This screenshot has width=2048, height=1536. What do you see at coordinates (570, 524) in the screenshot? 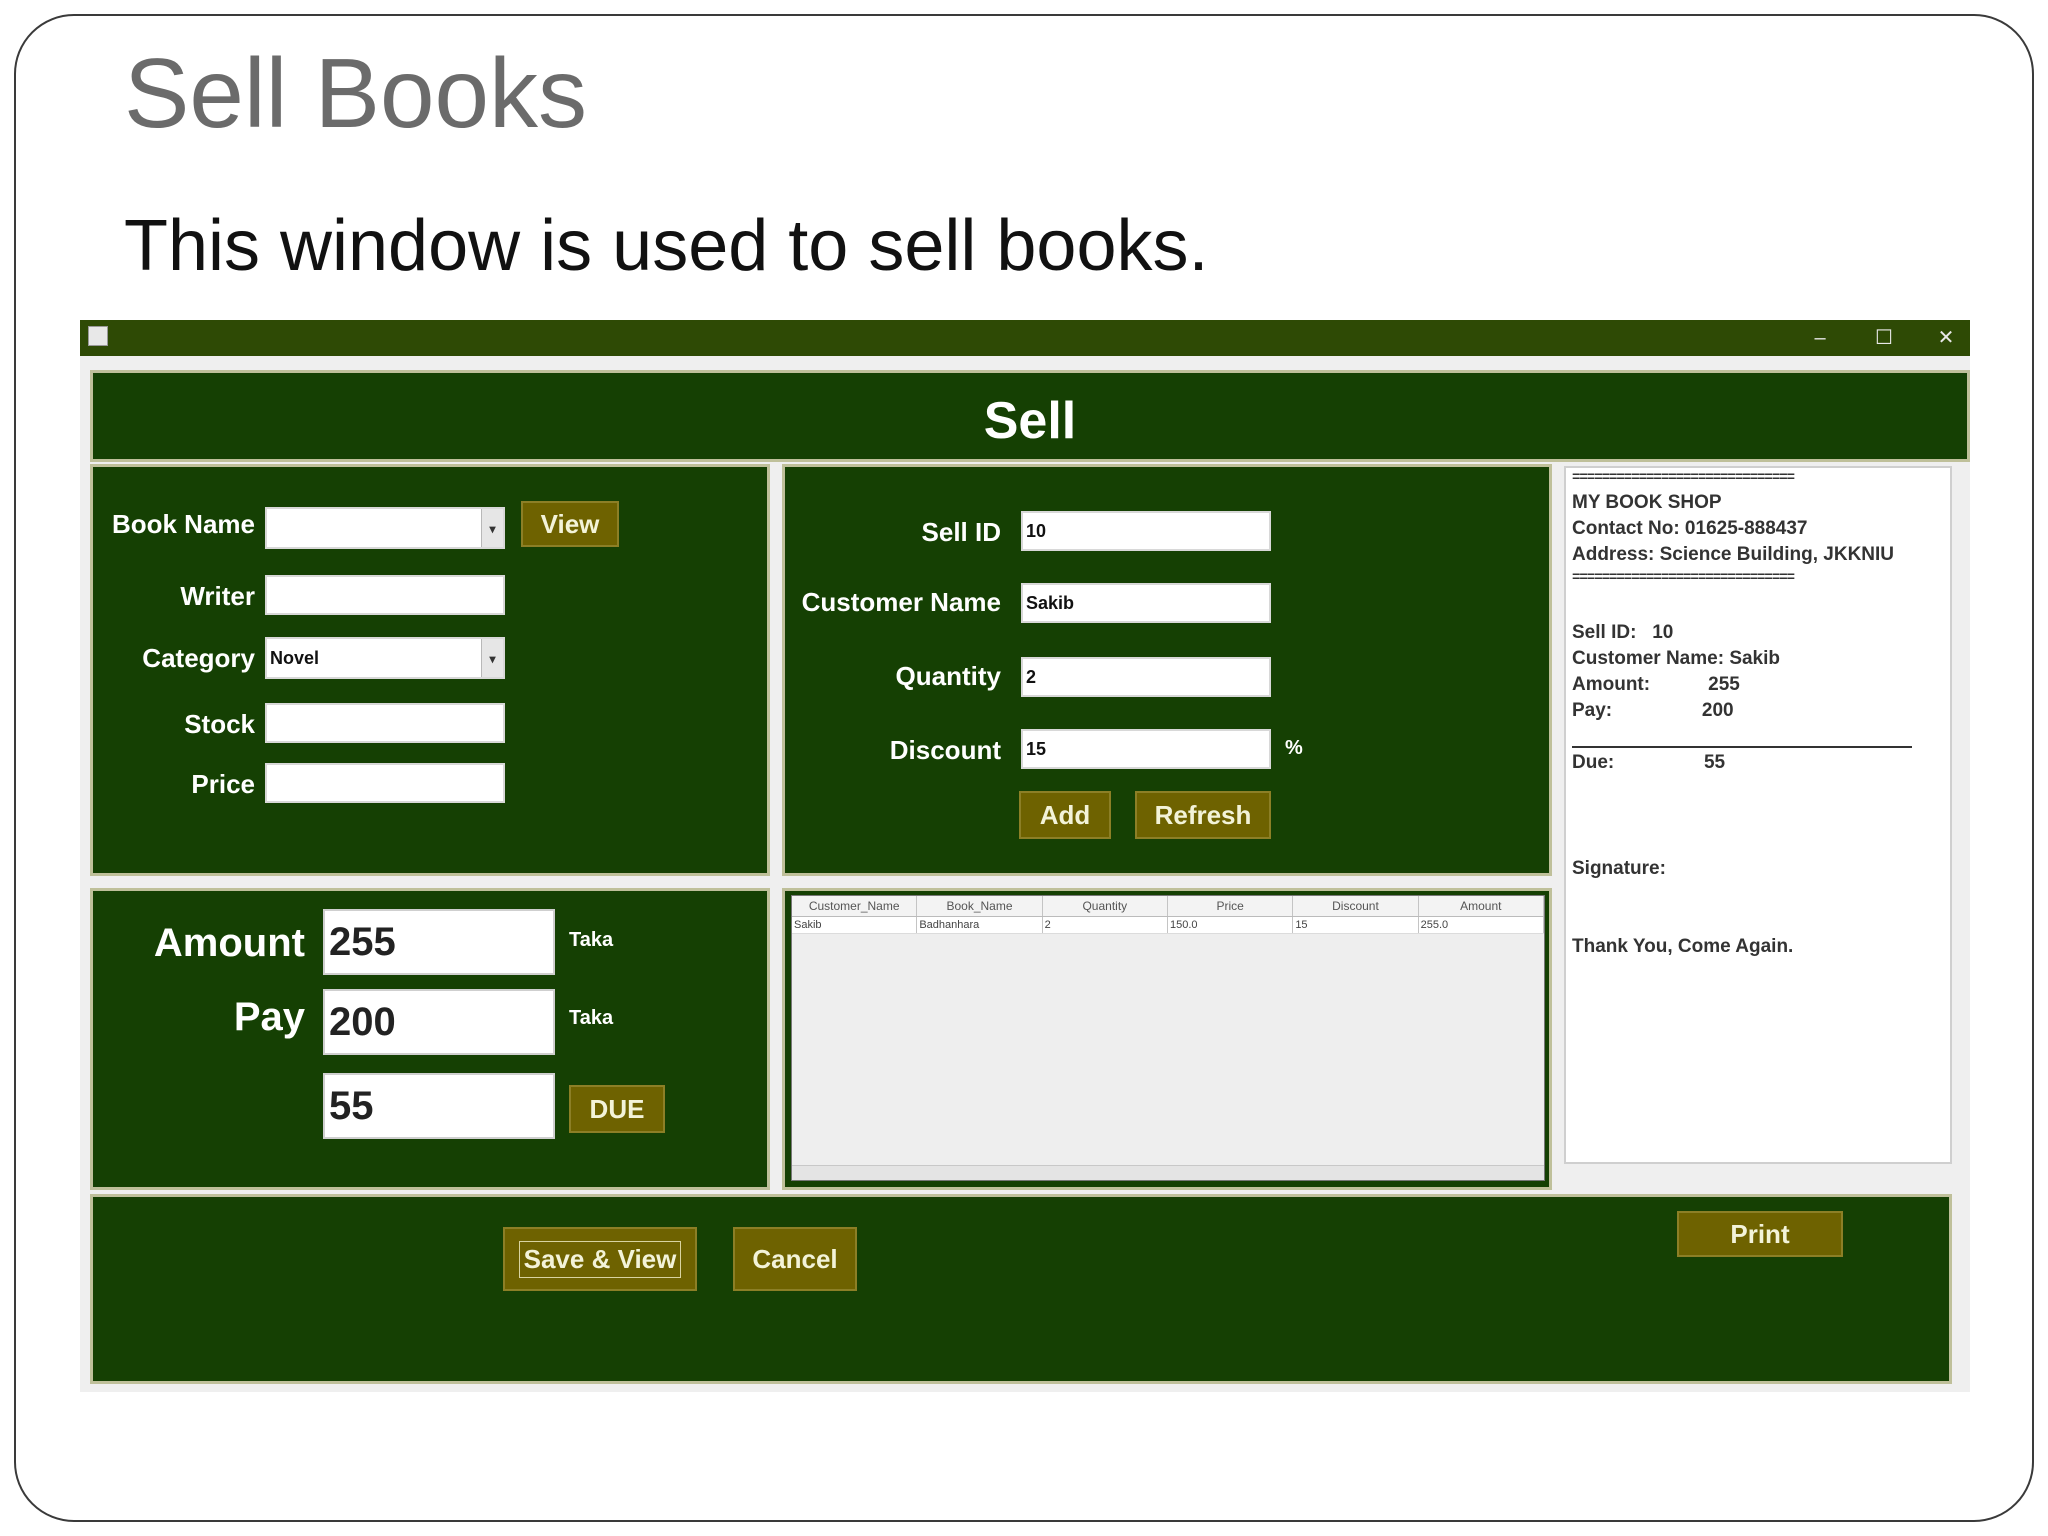
I see `view-button: View` at bounding box center [570, 524].